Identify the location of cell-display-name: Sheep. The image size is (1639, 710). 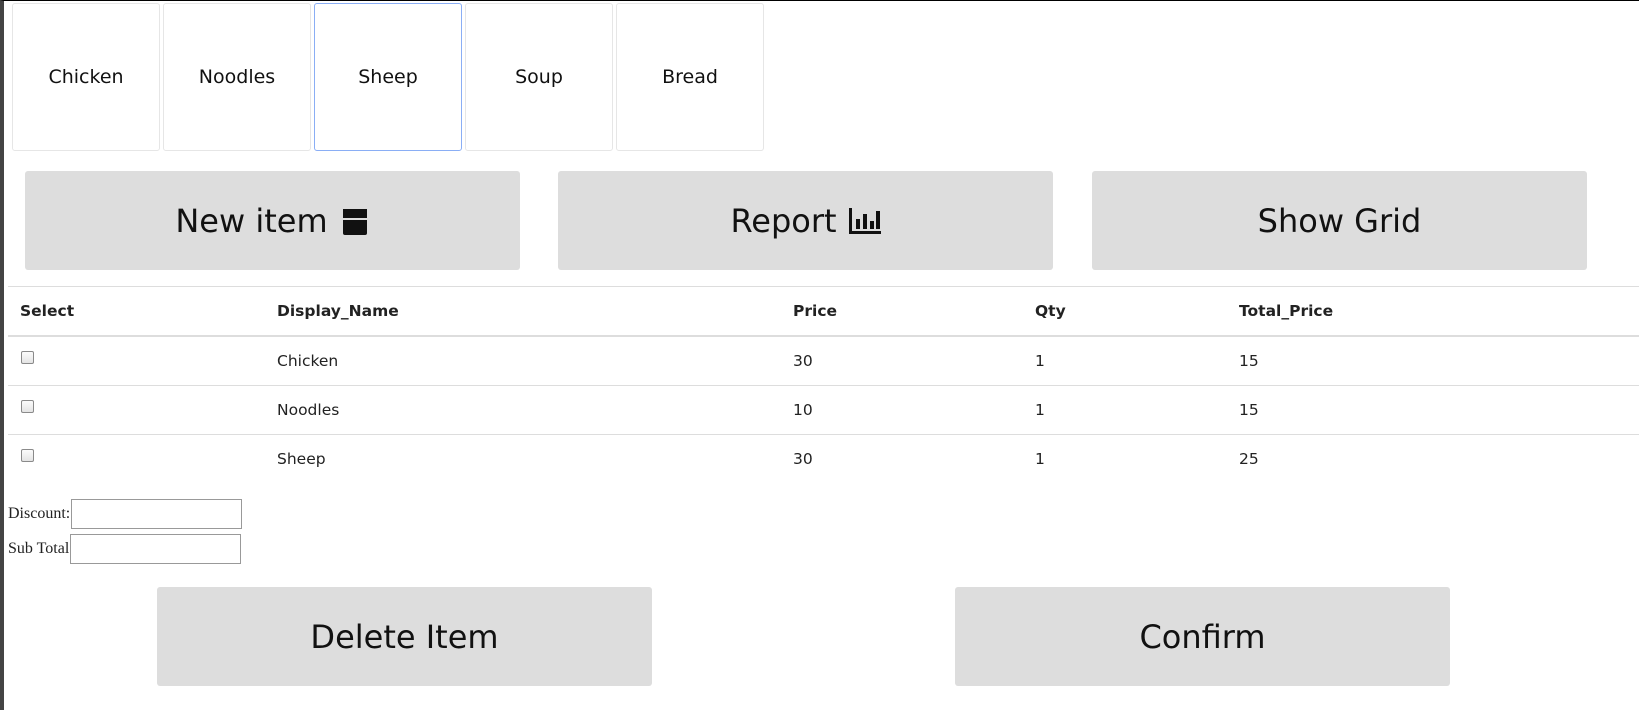
(301, 459).